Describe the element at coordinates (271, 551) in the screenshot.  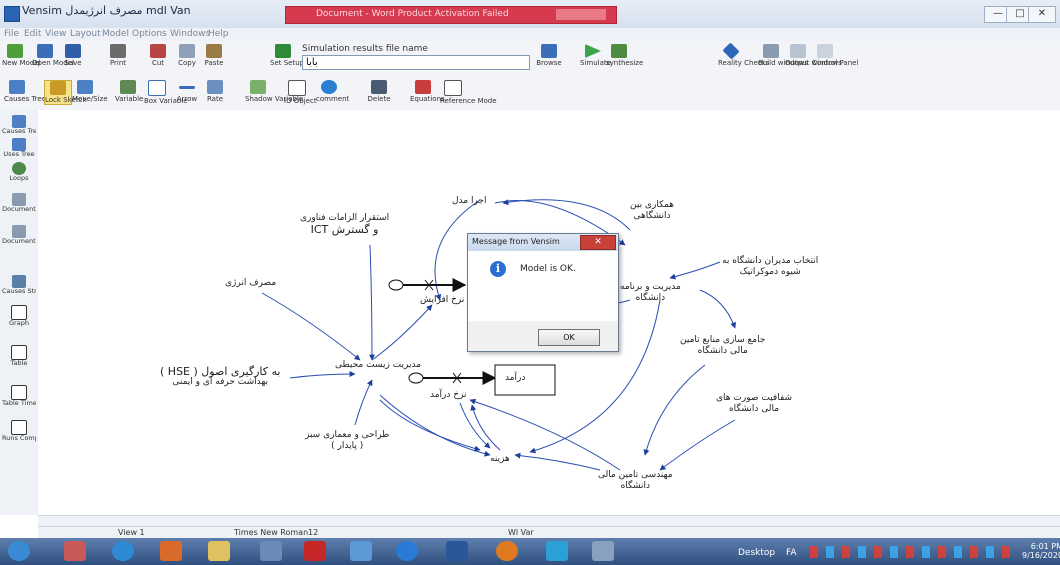
I see `document-icon` at that location.